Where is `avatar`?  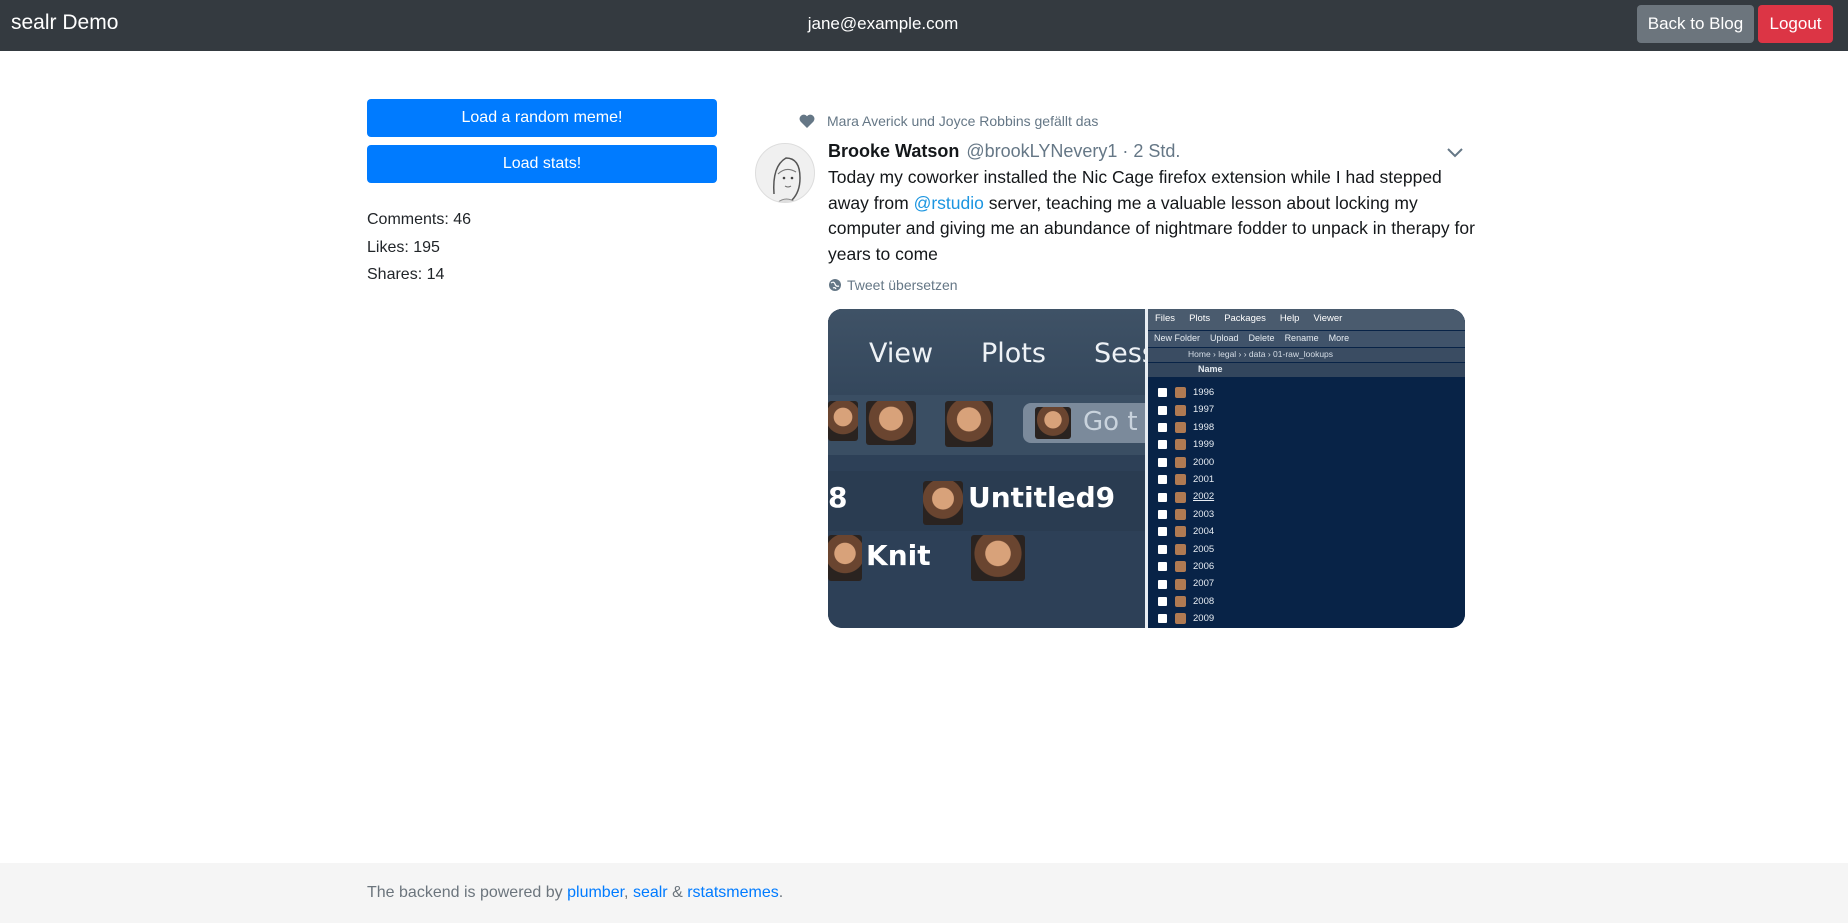
avatar is located at coordinates (785, 173).